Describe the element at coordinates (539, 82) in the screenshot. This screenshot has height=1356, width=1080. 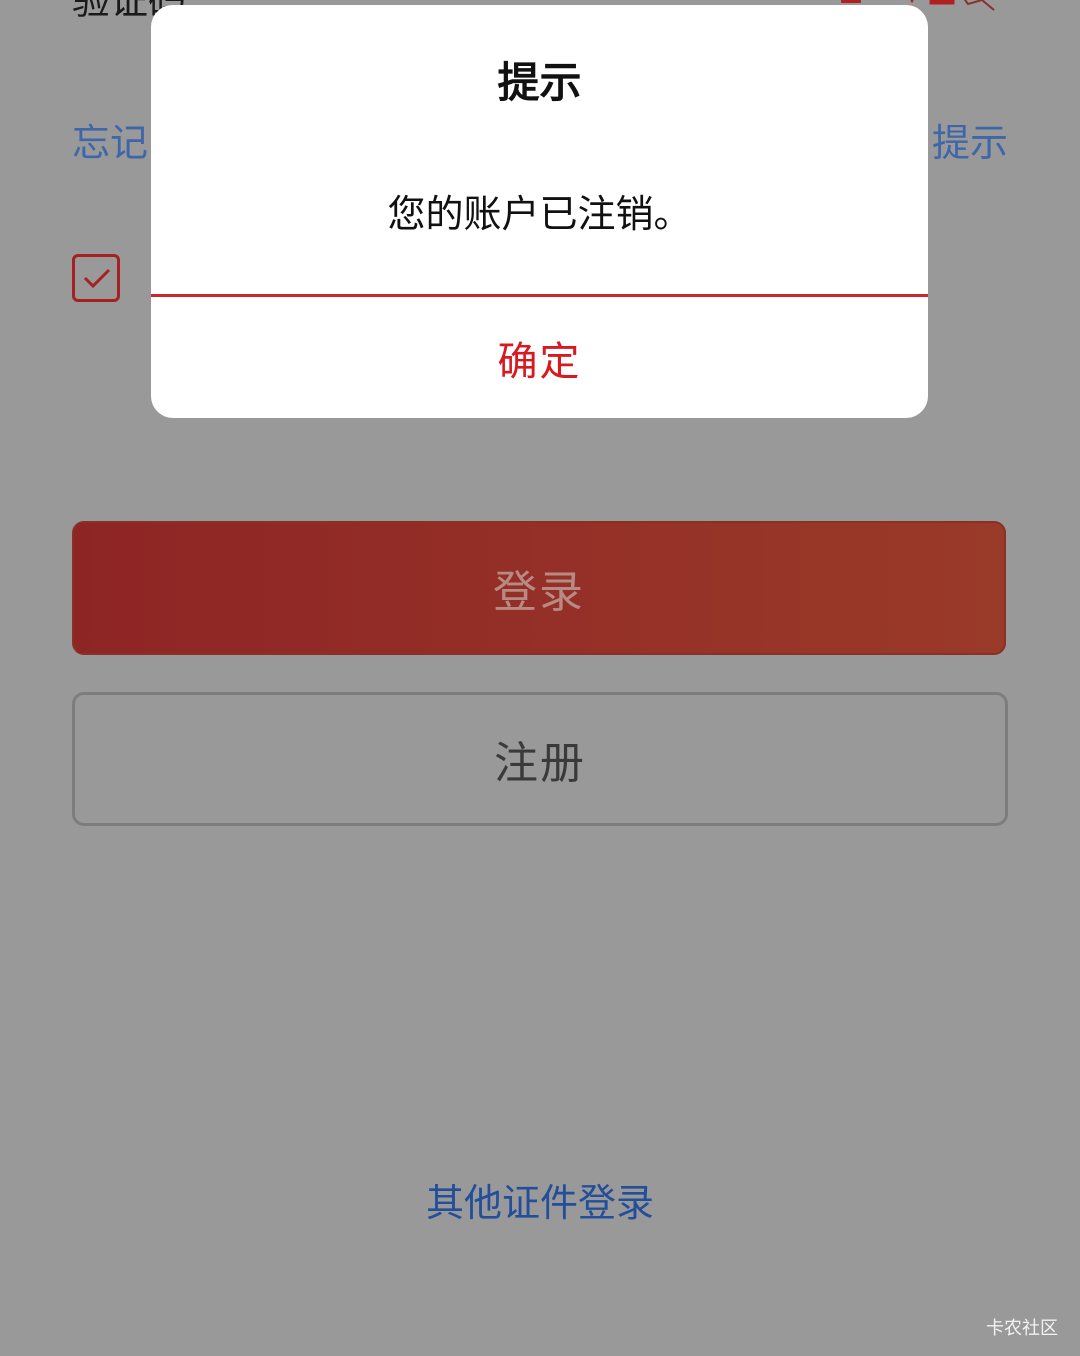
I see `dialog-title: 提示` at that location.